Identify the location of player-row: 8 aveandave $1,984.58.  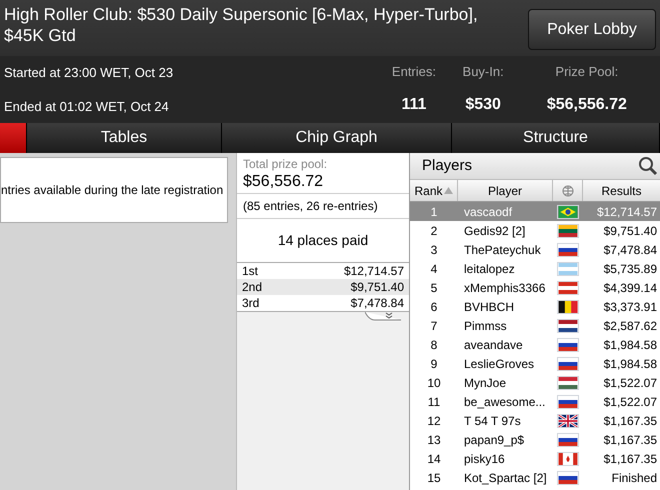
(535, 344).